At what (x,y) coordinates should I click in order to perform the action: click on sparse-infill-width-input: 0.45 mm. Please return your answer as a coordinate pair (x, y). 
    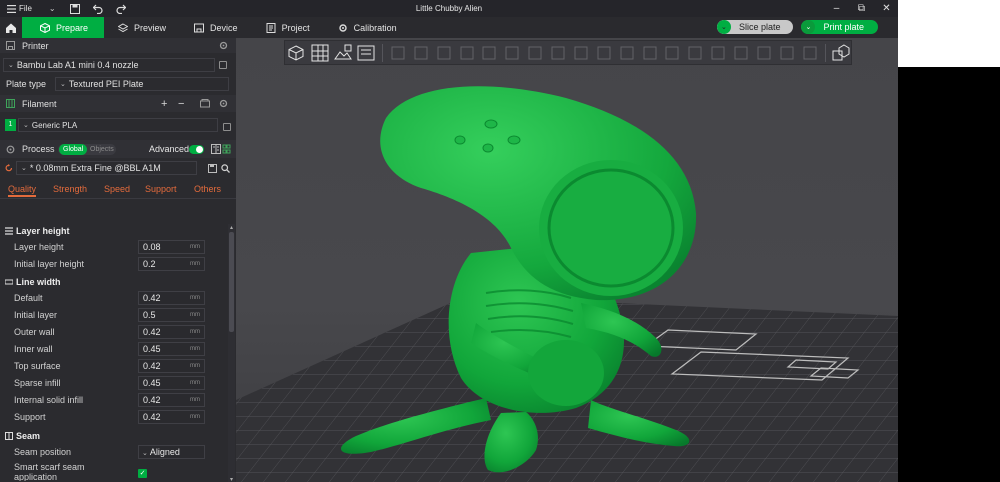
    Looking at the image, I should click on (171, 382).